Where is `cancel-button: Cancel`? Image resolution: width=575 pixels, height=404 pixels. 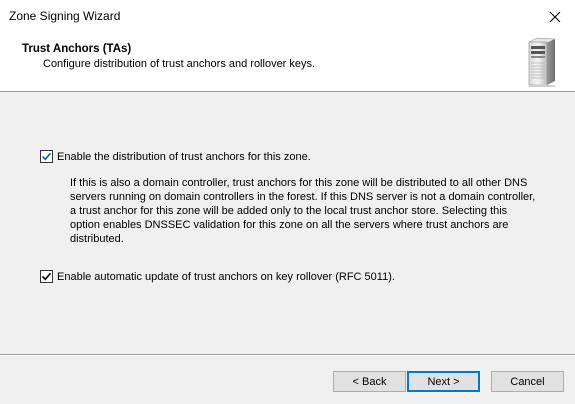
cancel-button: Cancel is located at coordinates (527, 381).